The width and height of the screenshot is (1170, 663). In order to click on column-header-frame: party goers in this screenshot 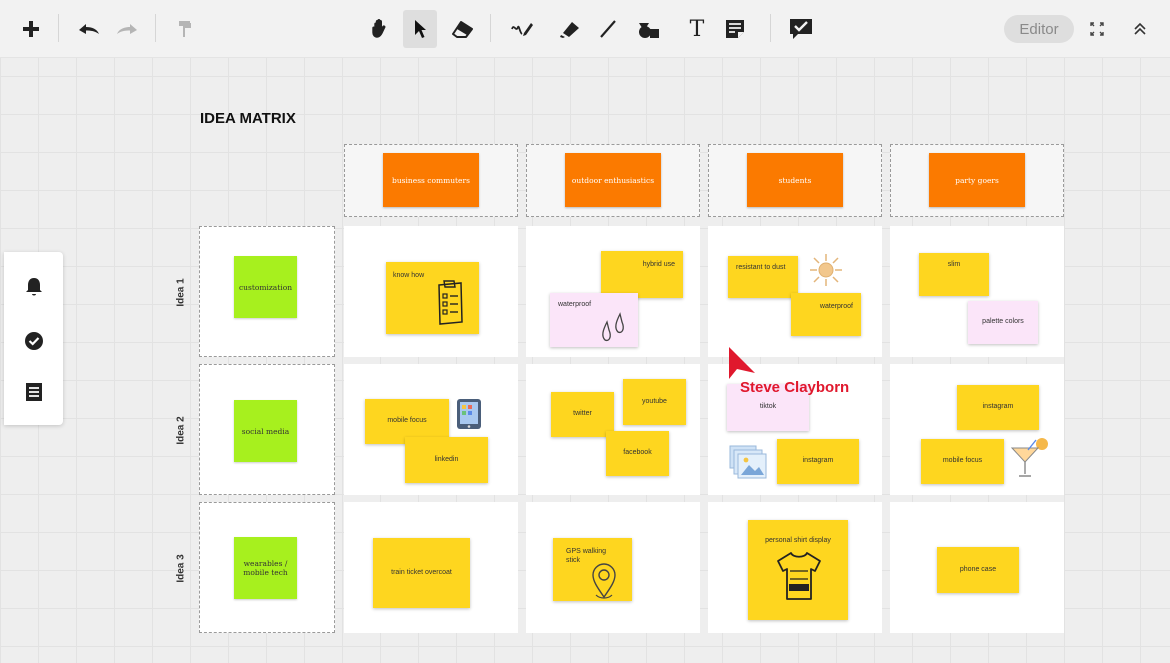, I will do `click(977, 180)`.